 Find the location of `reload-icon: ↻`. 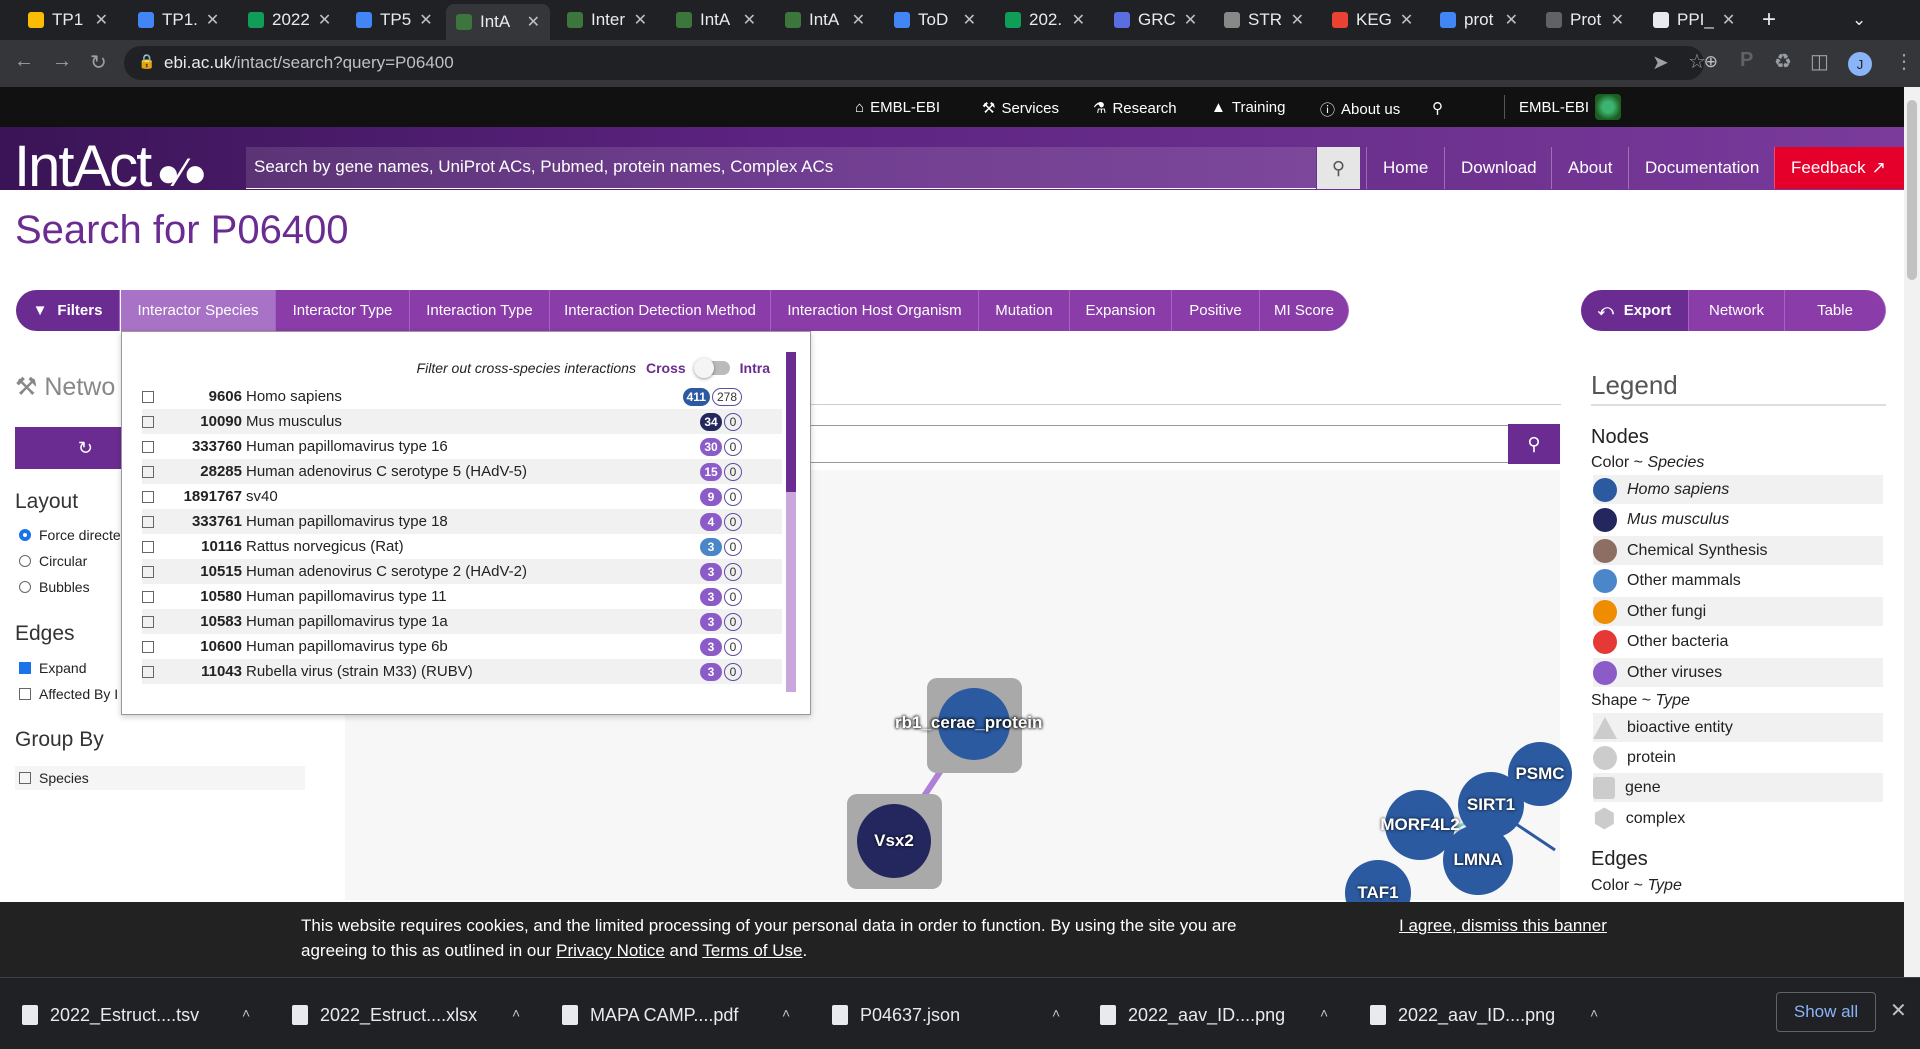

reload-icon: ↻ is located at coordinates (98, 62).